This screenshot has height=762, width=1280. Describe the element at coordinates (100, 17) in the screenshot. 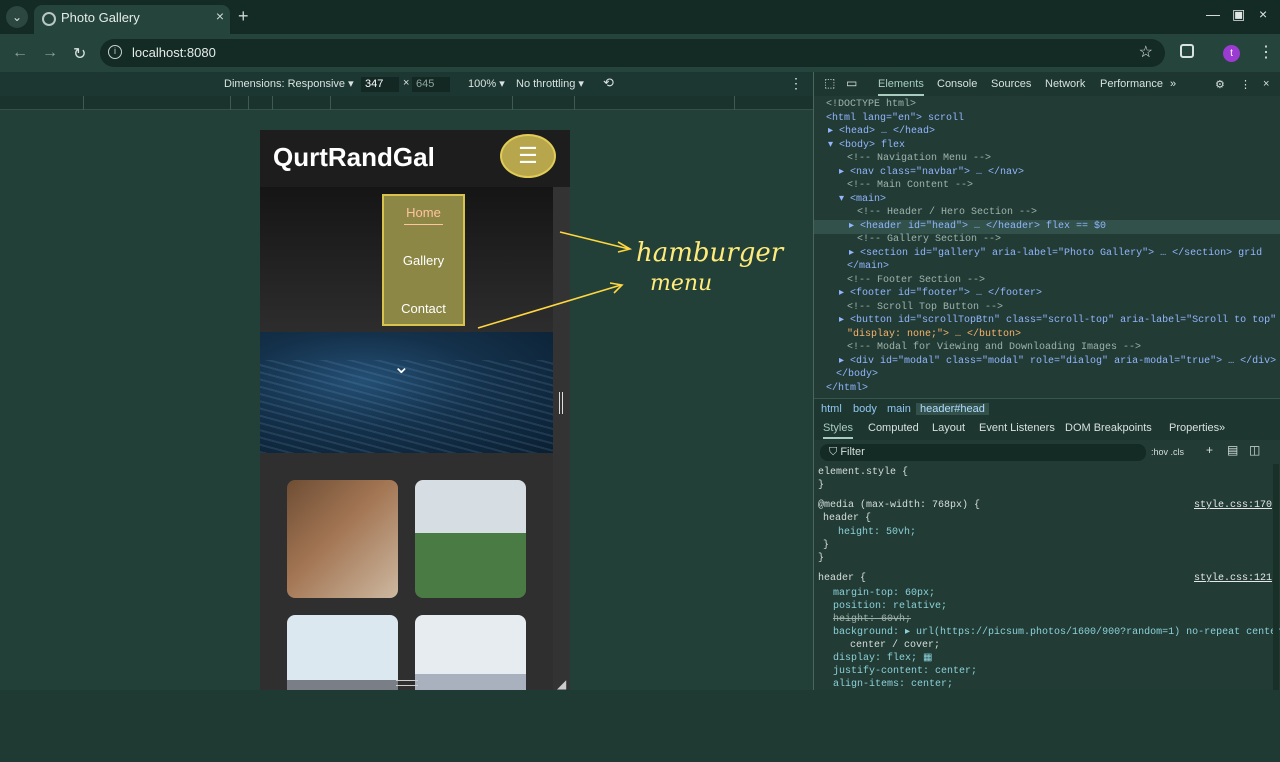

I see `tab-title: Photo Gallery` at that location.